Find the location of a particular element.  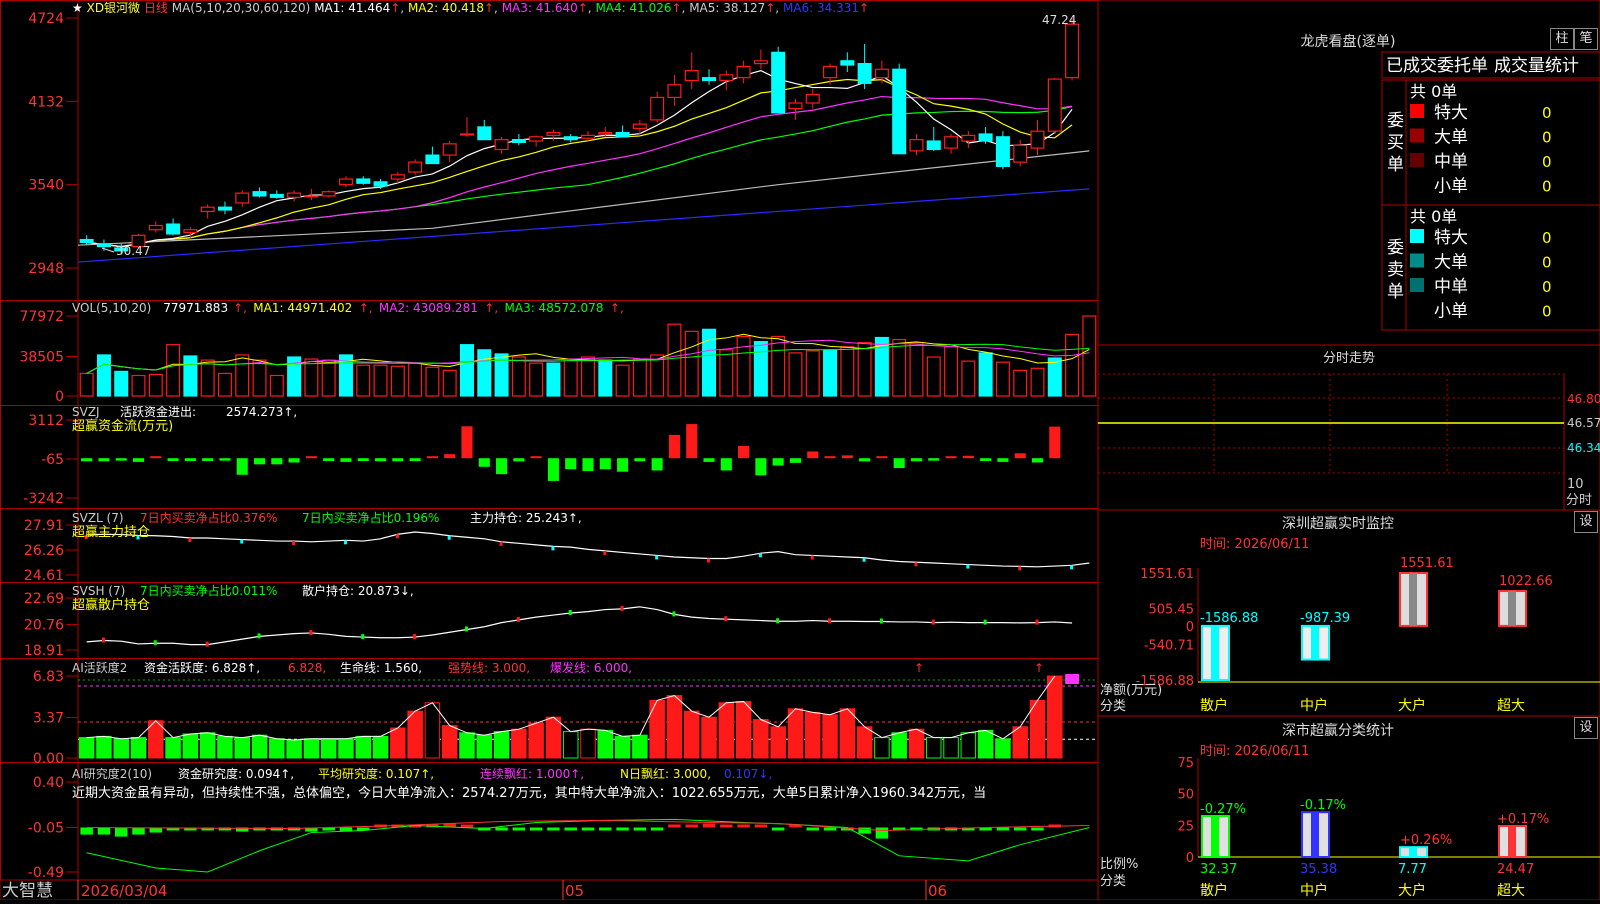

column-mode-button: 柱 is located at coordinates (1562, 39).